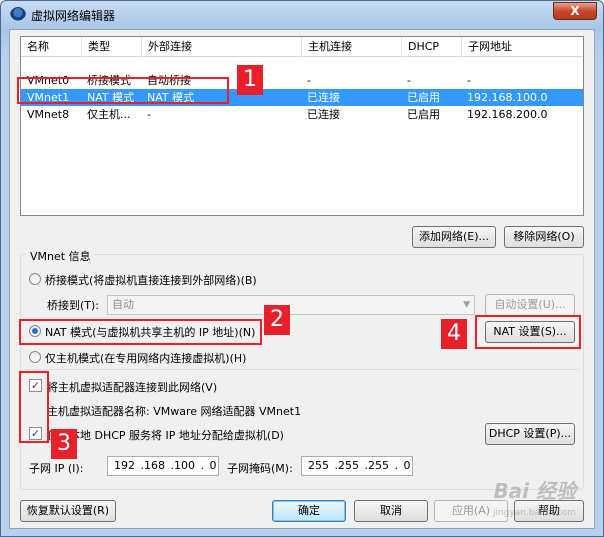 This screenshot has height=537, width=604. Describe the element at coordinates (51, 47) in the screenshot. I see `column-header-name: 名称` at that location.